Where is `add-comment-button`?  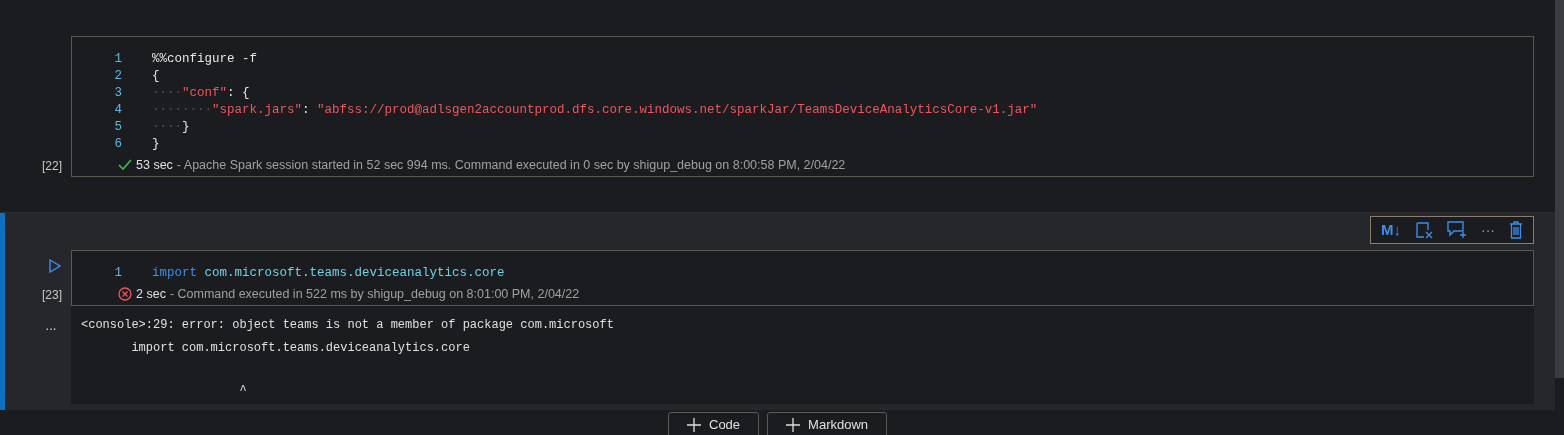
add-comment-button is located at coordinates (1457, 230).